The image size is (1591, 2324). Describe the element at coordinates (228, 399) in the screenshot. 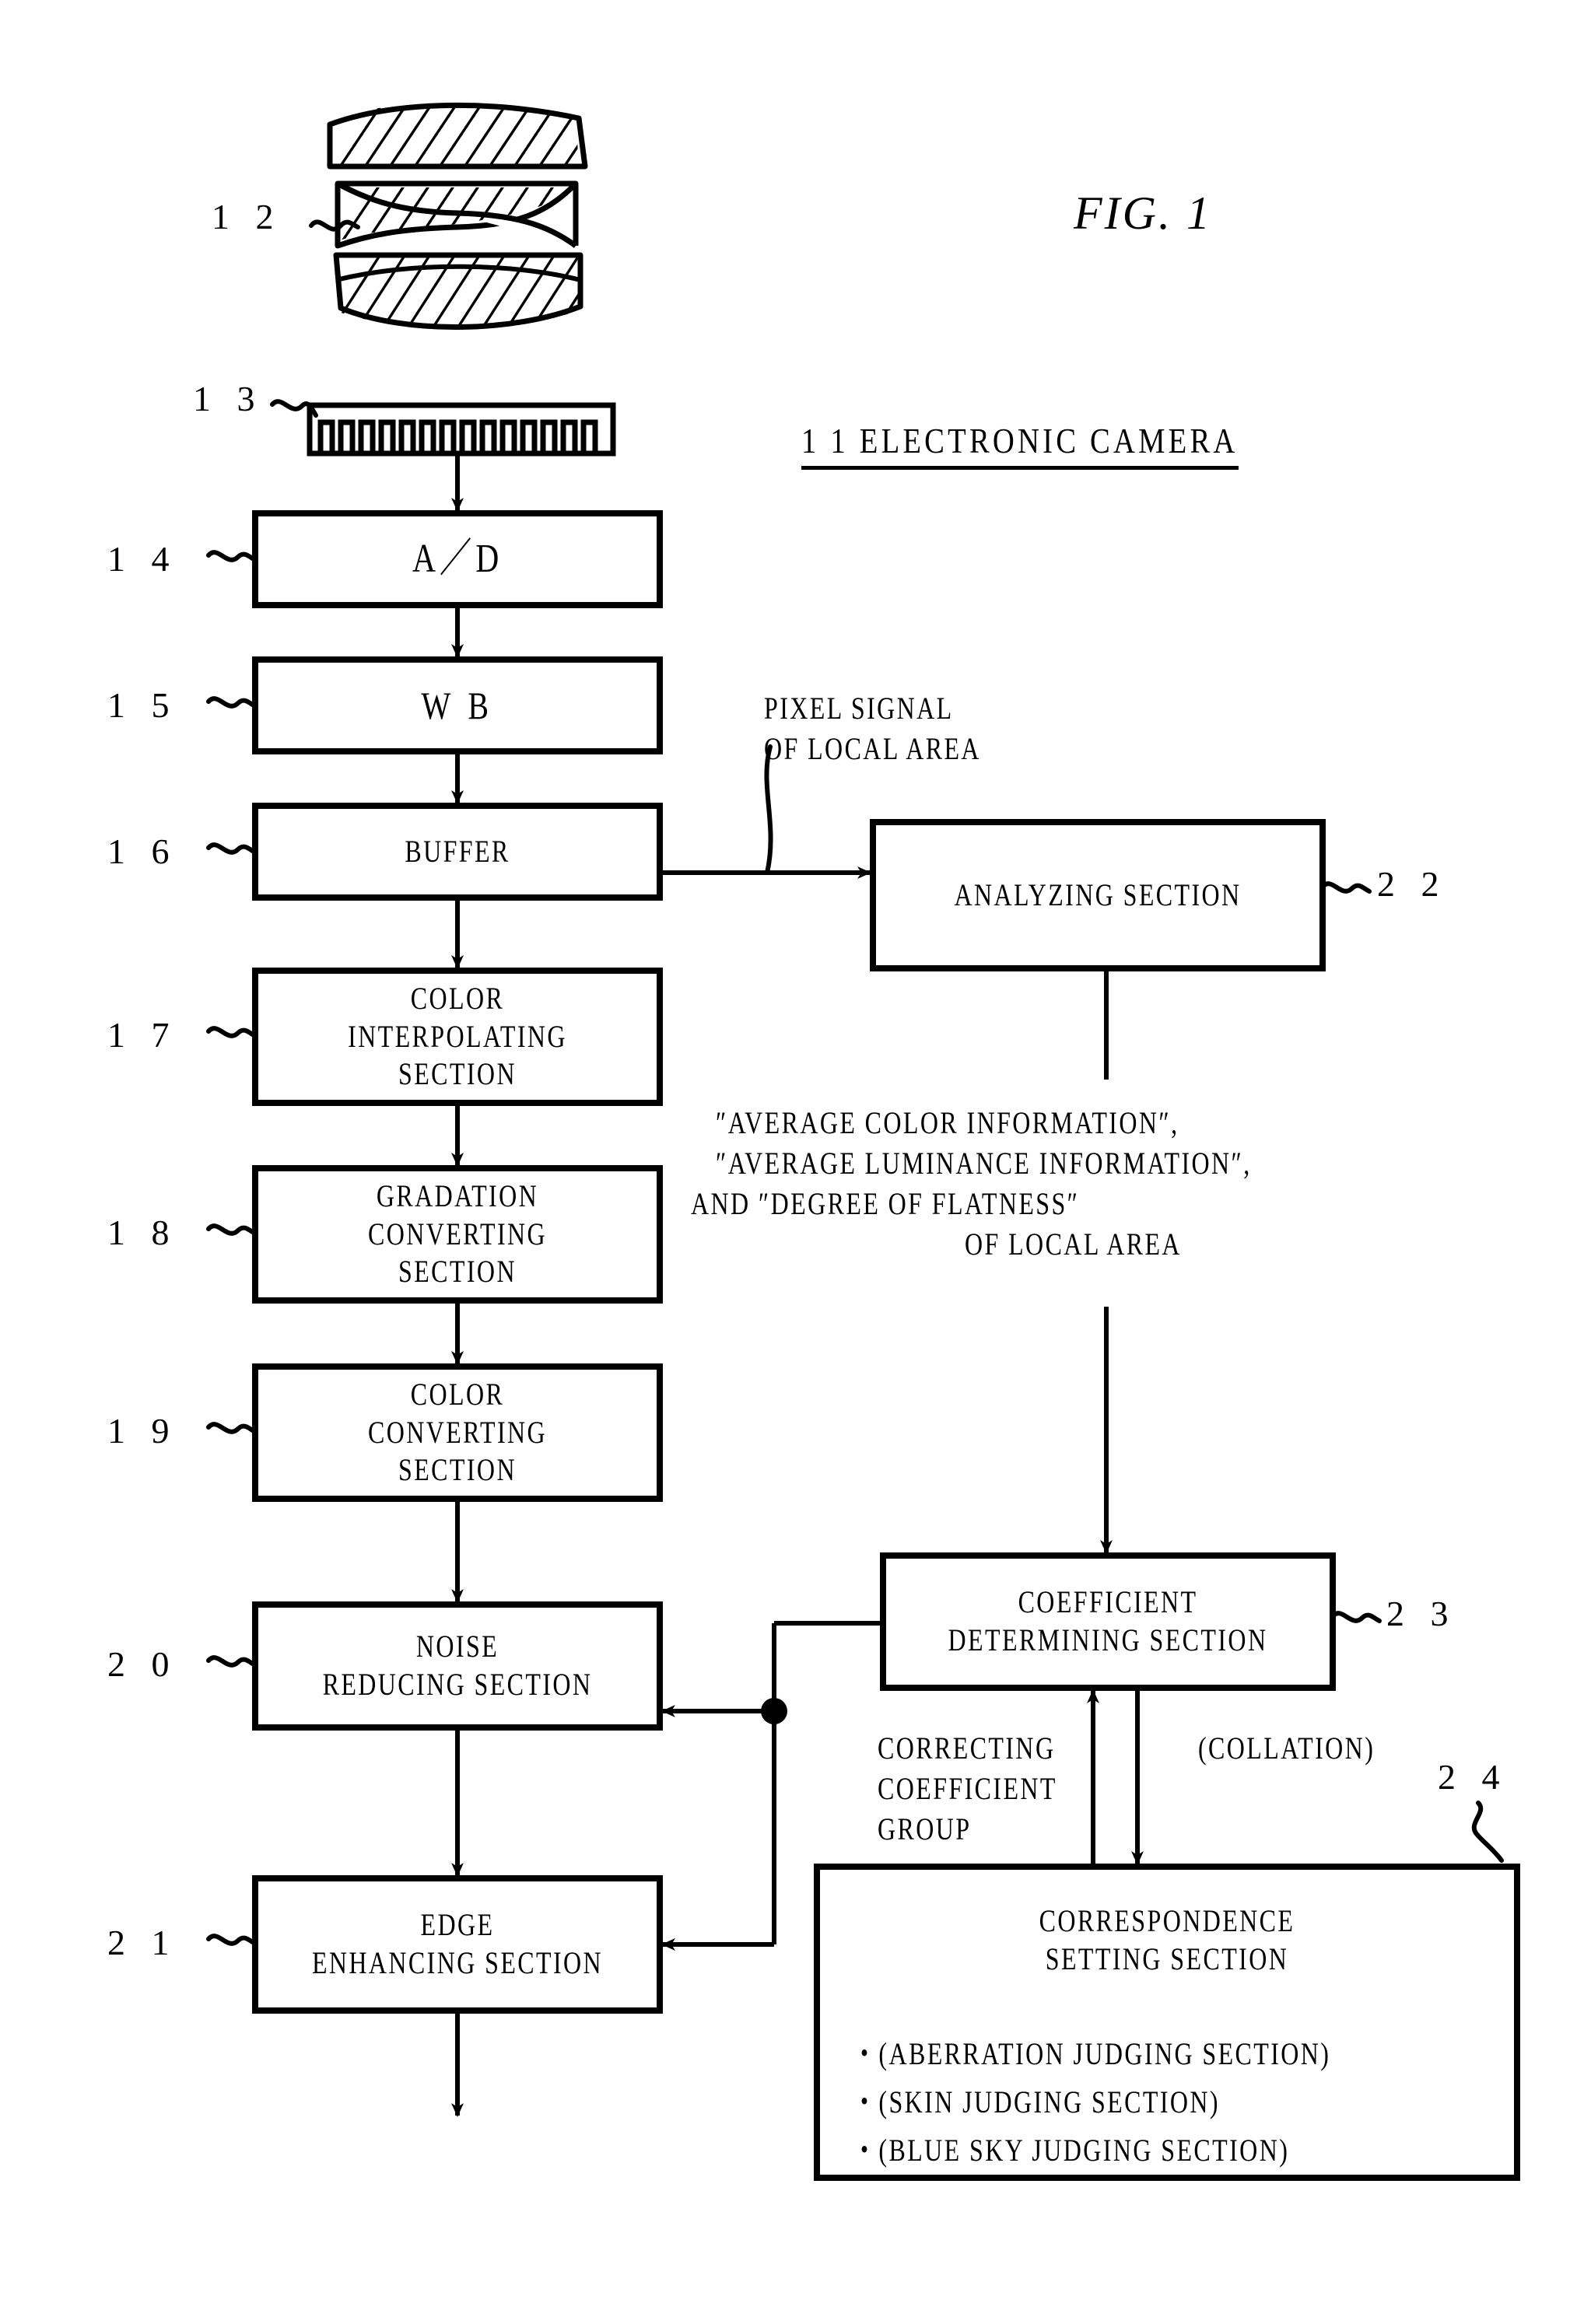

I see `ref-13: 1 3` at that location.